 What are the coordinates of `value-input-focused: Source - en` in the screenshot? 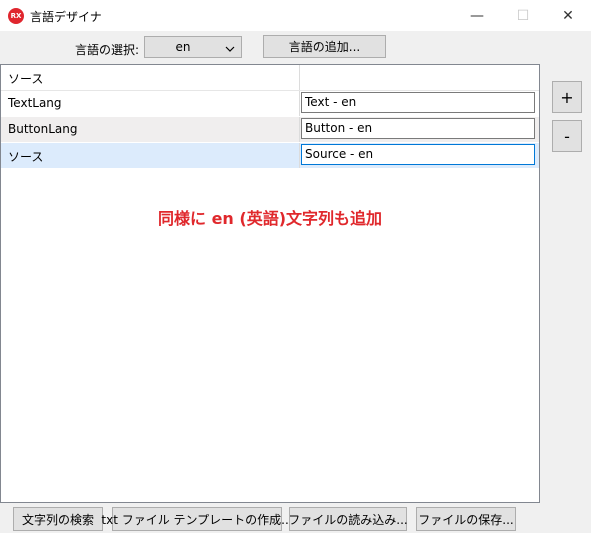 It's located at (418, 154).